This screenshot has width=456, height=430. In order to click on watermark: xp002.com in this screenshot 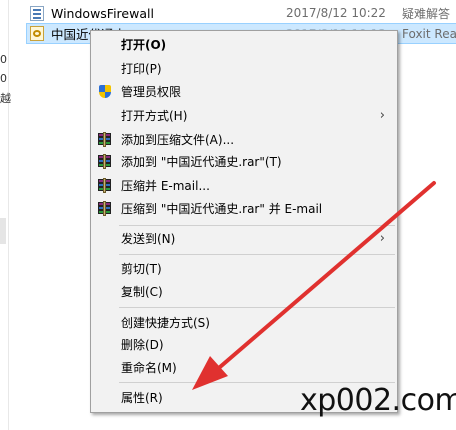, I will do `click(378, 400)`.